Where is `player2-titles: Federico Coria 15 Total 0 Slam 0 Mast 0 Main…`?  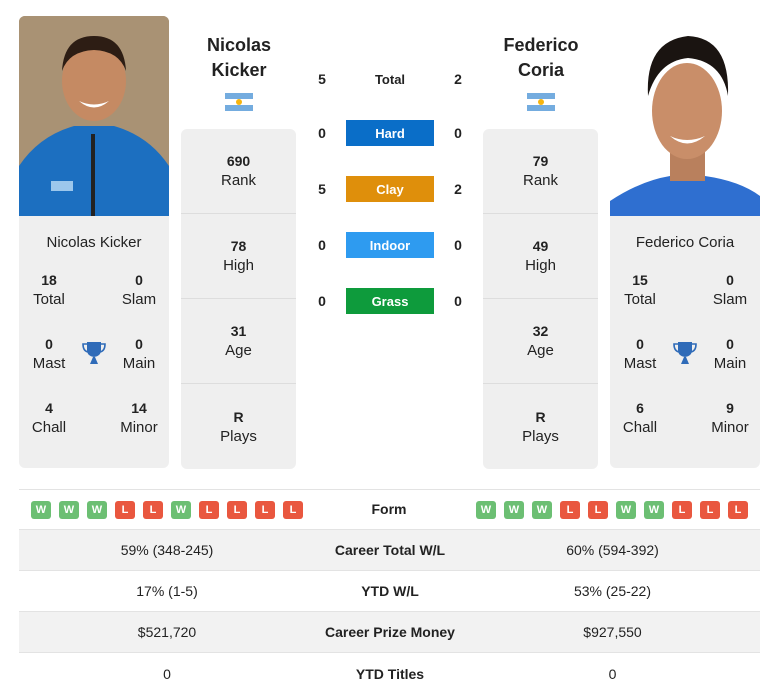 player2-titles: Federico Coria 15 Total 0 Slam 0 Mast 0 Main… is located at coordinates (685, 342).